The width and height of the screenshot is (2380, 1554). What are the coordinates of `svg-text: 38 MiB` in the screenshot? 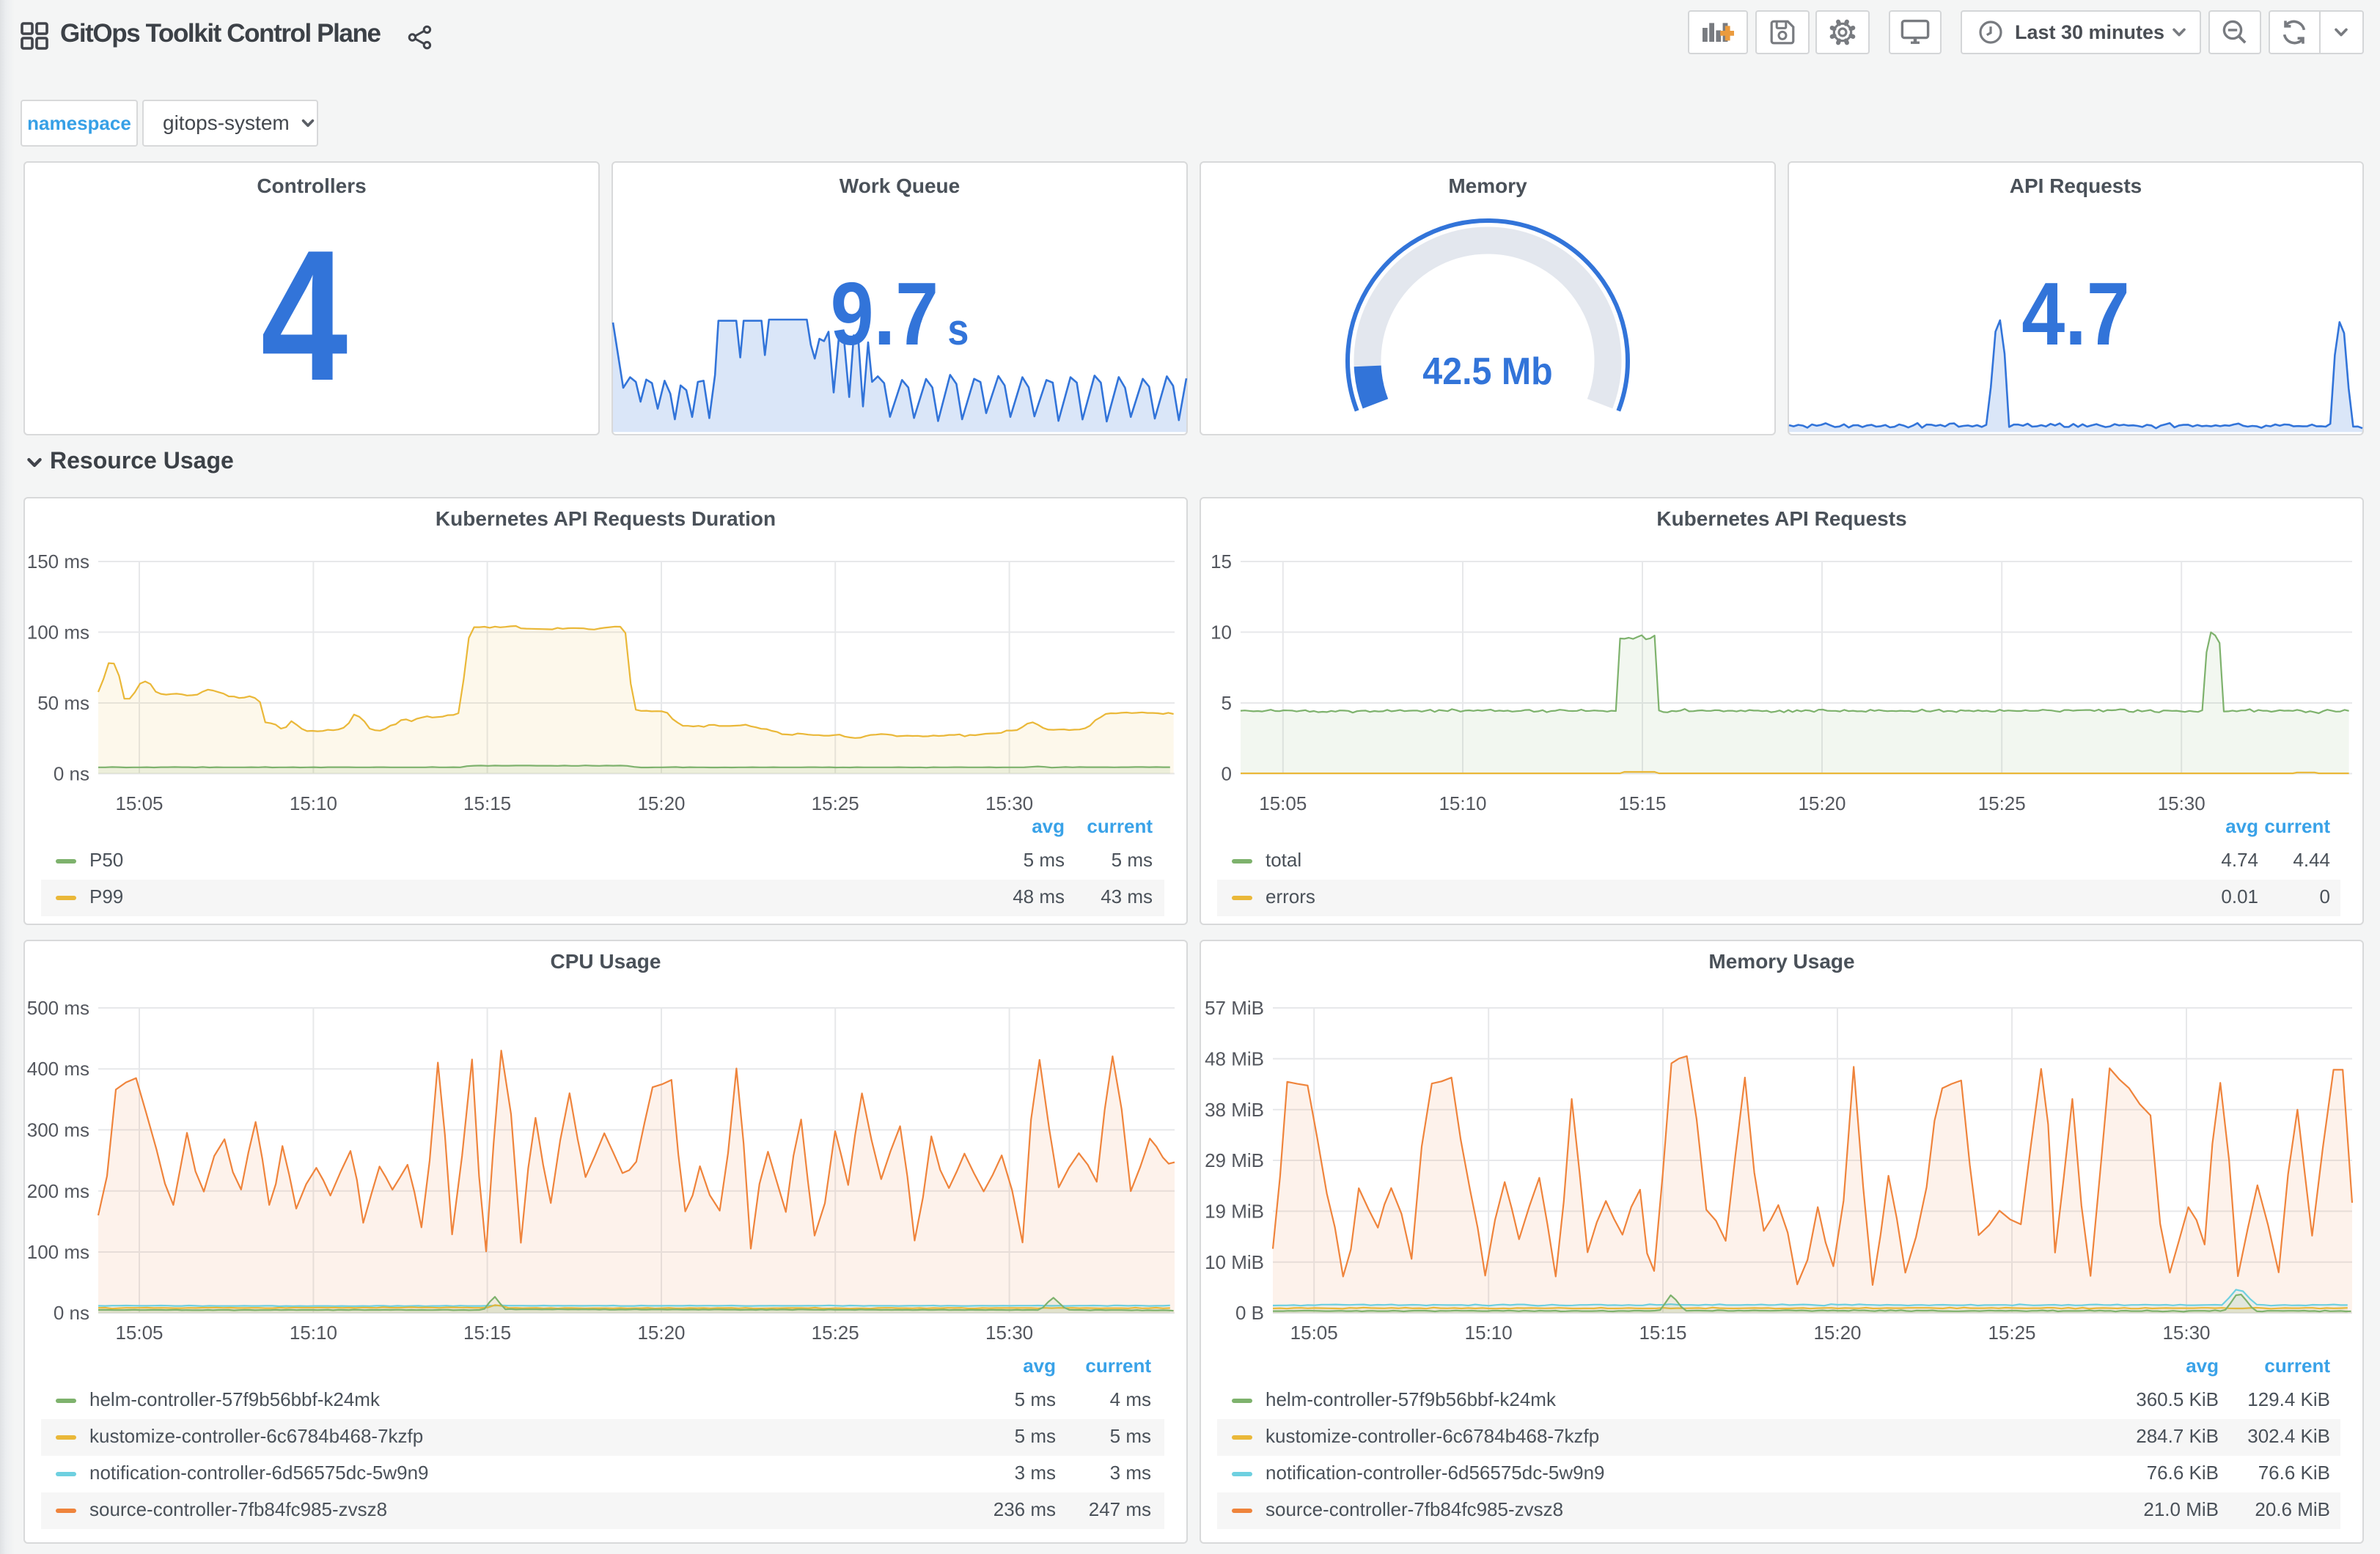 It's located at (1234, 1110).